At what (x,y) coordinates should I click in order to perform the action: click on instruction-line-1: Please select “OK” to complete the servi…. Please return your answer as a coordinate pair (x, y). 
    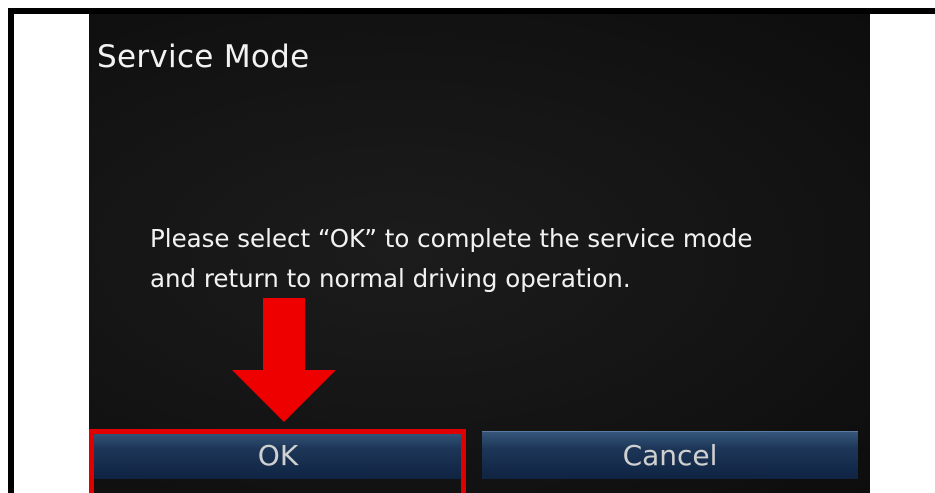
    Looking at the image, I should click on (451, 238).